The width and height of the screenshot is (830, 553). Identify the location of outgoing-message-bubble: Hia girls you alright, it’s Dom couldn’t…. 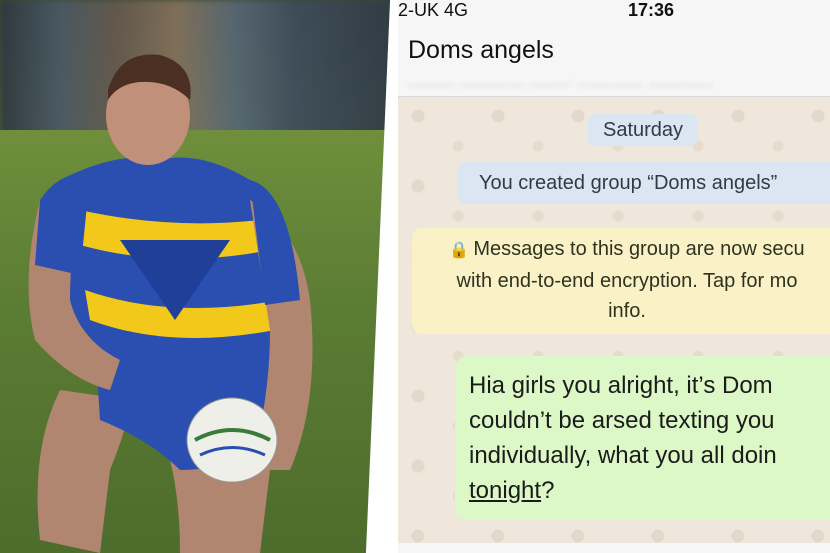
(642, 438).